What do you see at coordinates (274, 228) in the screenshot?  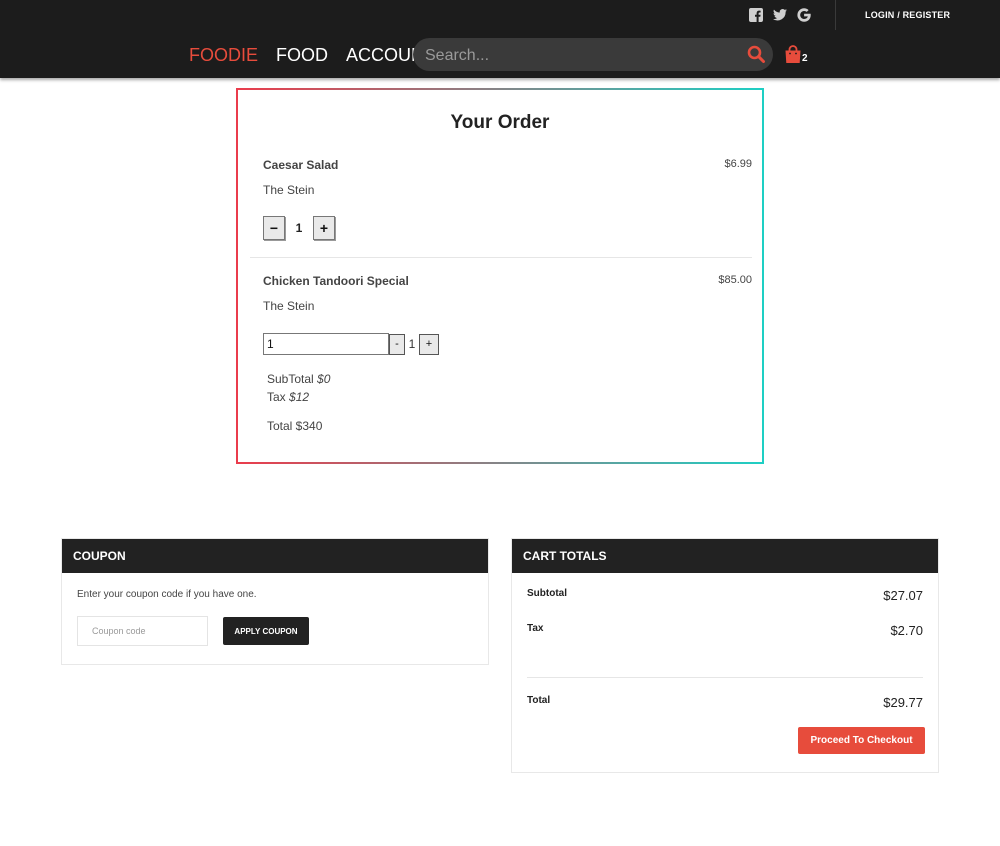 I see `decrease-quantity-button: −` at bounding box center [274, 228].